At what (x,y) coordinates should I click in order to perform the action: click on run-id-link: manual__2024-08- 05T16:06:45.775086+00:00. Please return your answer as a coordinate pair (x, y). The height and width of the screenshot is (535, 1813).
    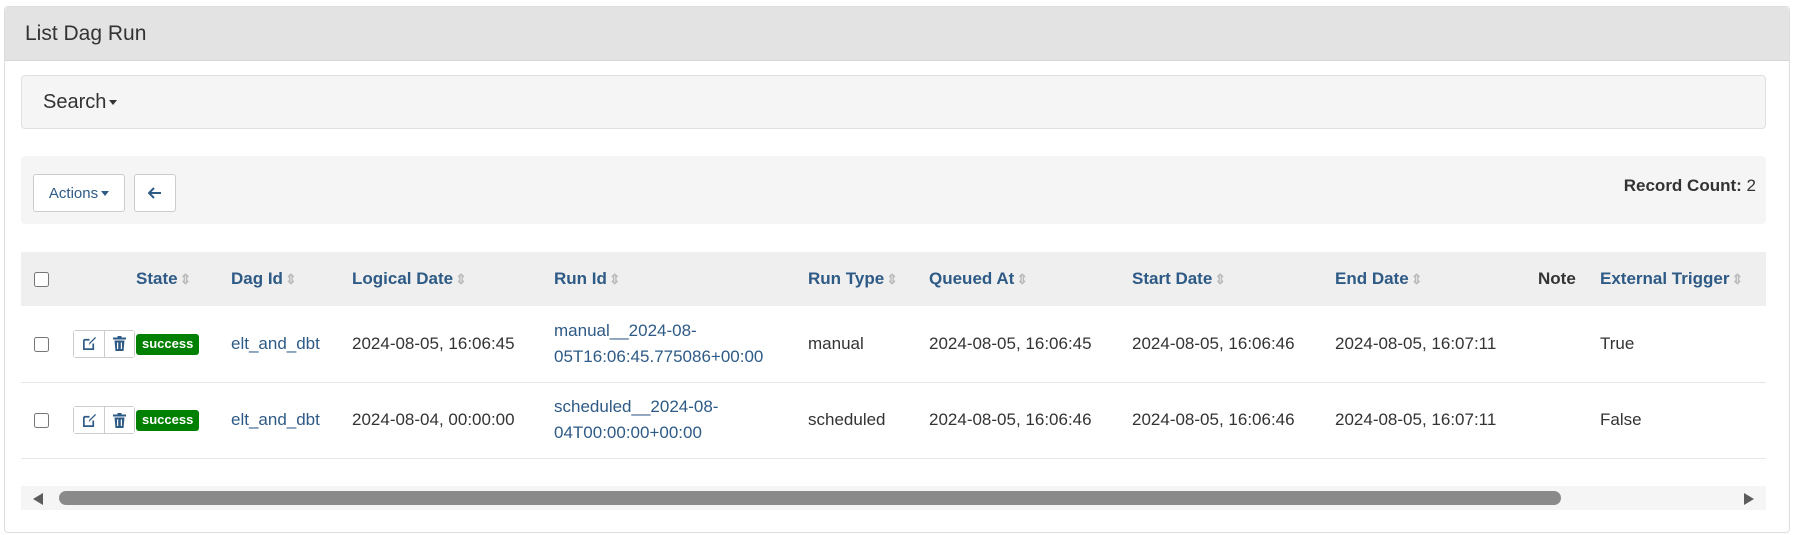
    Looking at the image, I should click on (658, 343).